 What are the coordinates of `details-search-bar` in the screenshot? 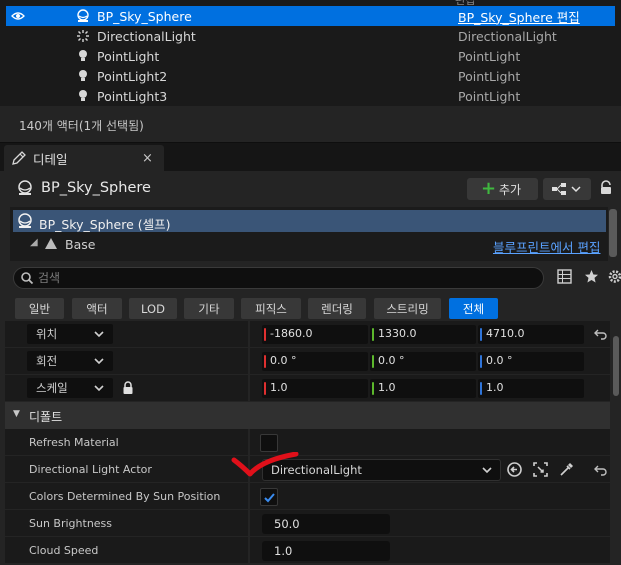 It's located at (278, 278).